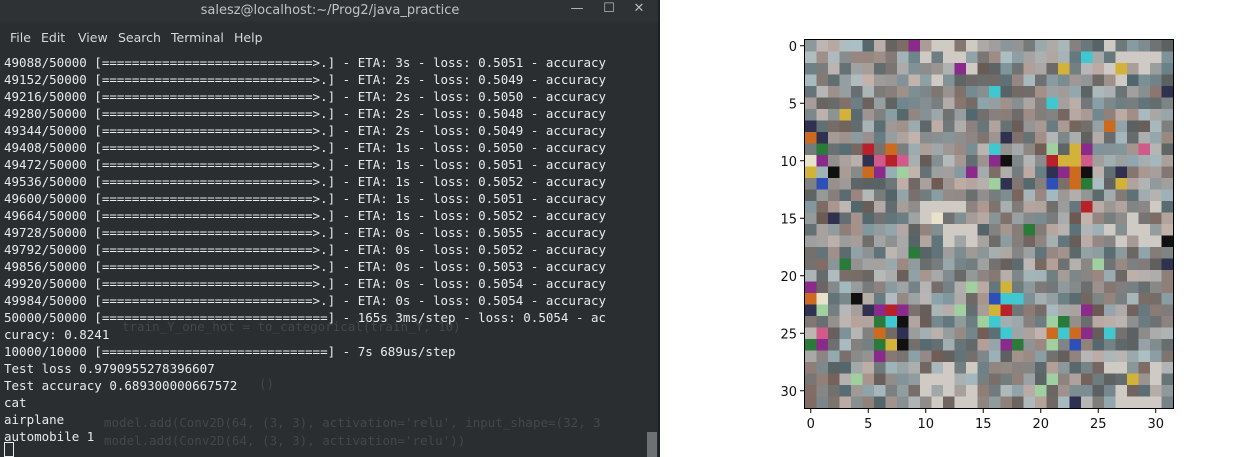 The image size is (1238, 457). What do you see at coordinates (577, 8) in the screenshot?
I see `minimize-icon: —` at bounding box center [577, 8].